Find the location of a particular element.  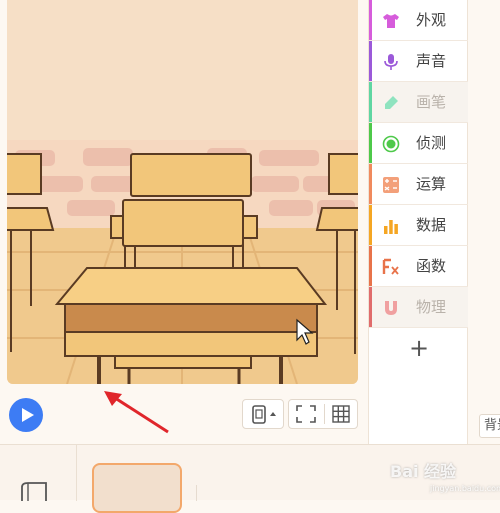

shirt-icon is located at coordinates (391, 21).